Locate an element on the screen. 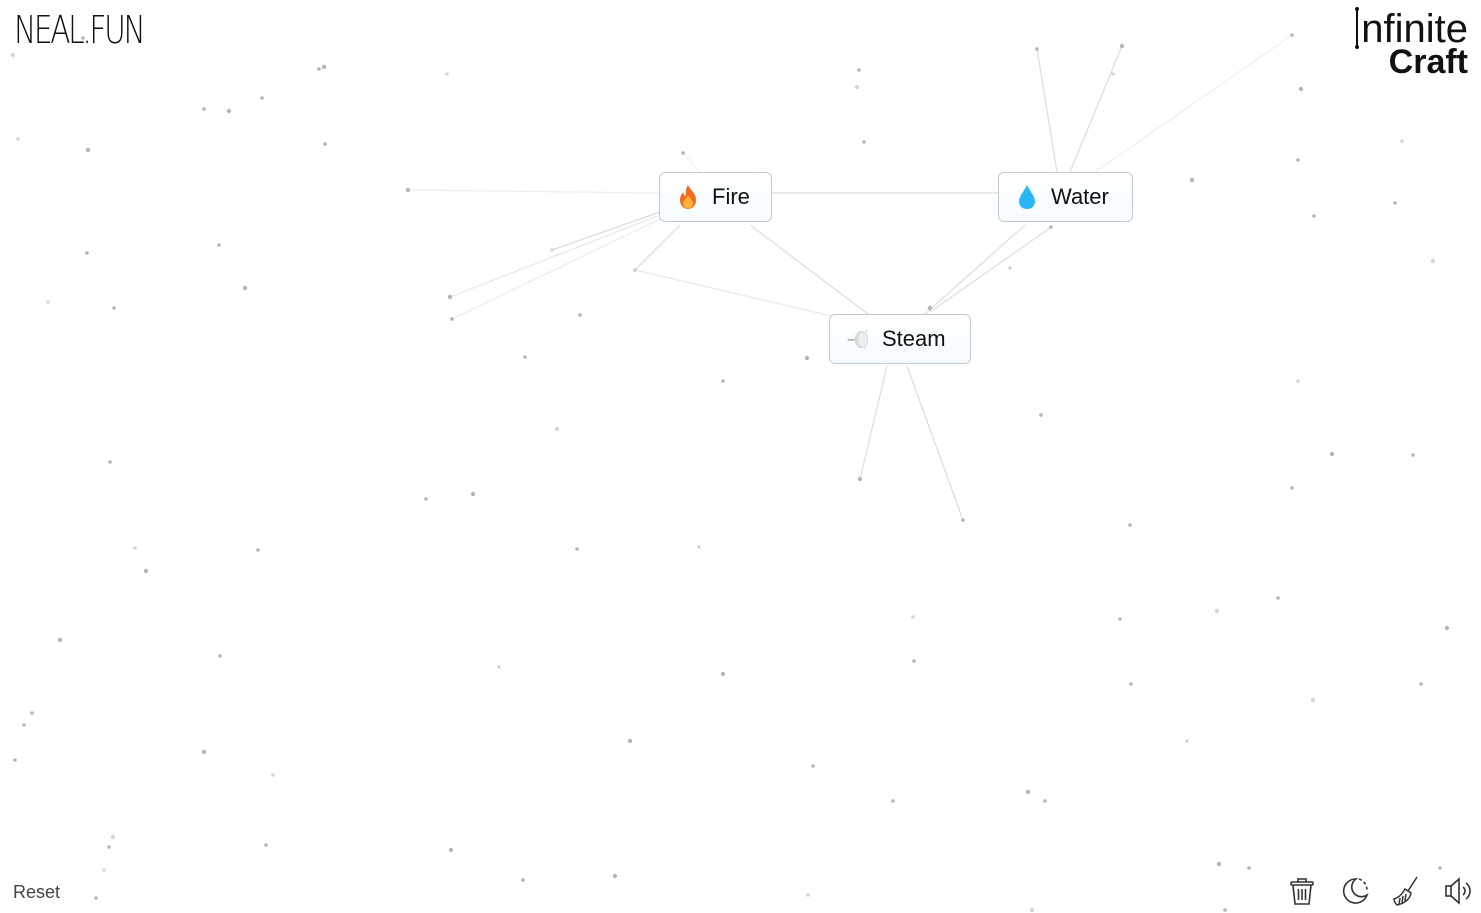 This screenshot has width=1481, height=913. item-water: Water is located at coordinates (1065, 197).